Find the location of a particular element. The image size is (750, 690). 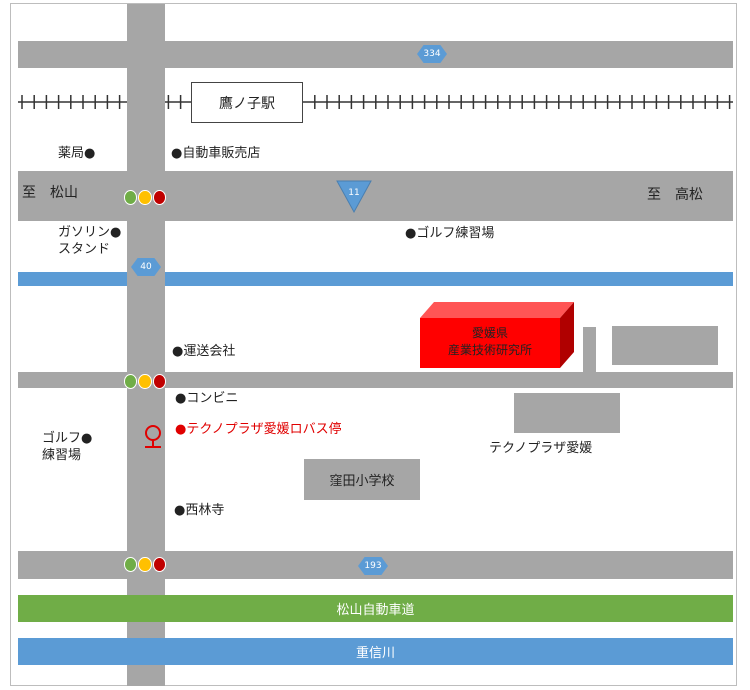

techno-plaza-label: テクノプラザ愛媛 is located at coordinates (541, 448).